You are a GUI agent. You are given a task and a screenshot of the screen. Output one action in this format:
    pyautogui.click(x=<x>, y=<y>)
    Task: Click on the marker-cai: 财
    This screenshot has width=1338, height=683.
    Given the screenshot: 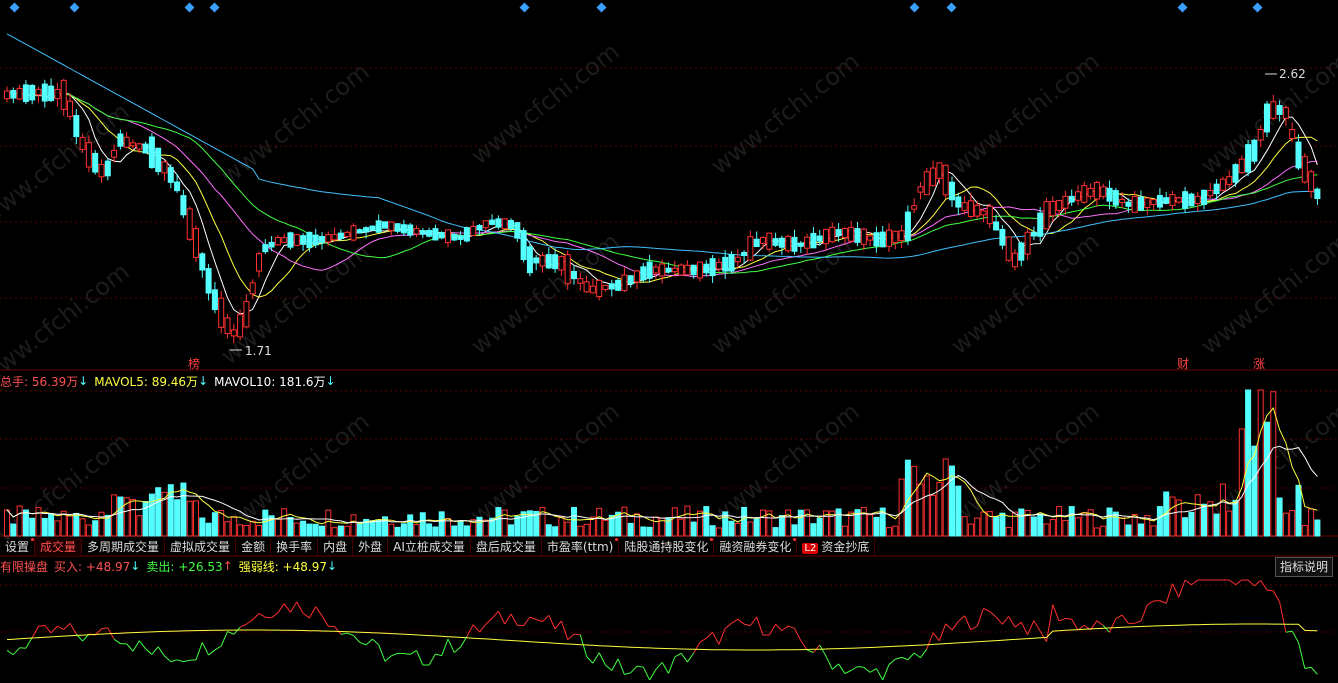 What is the action you would take?
    pyautogui.click(x=1183, y=363)
    